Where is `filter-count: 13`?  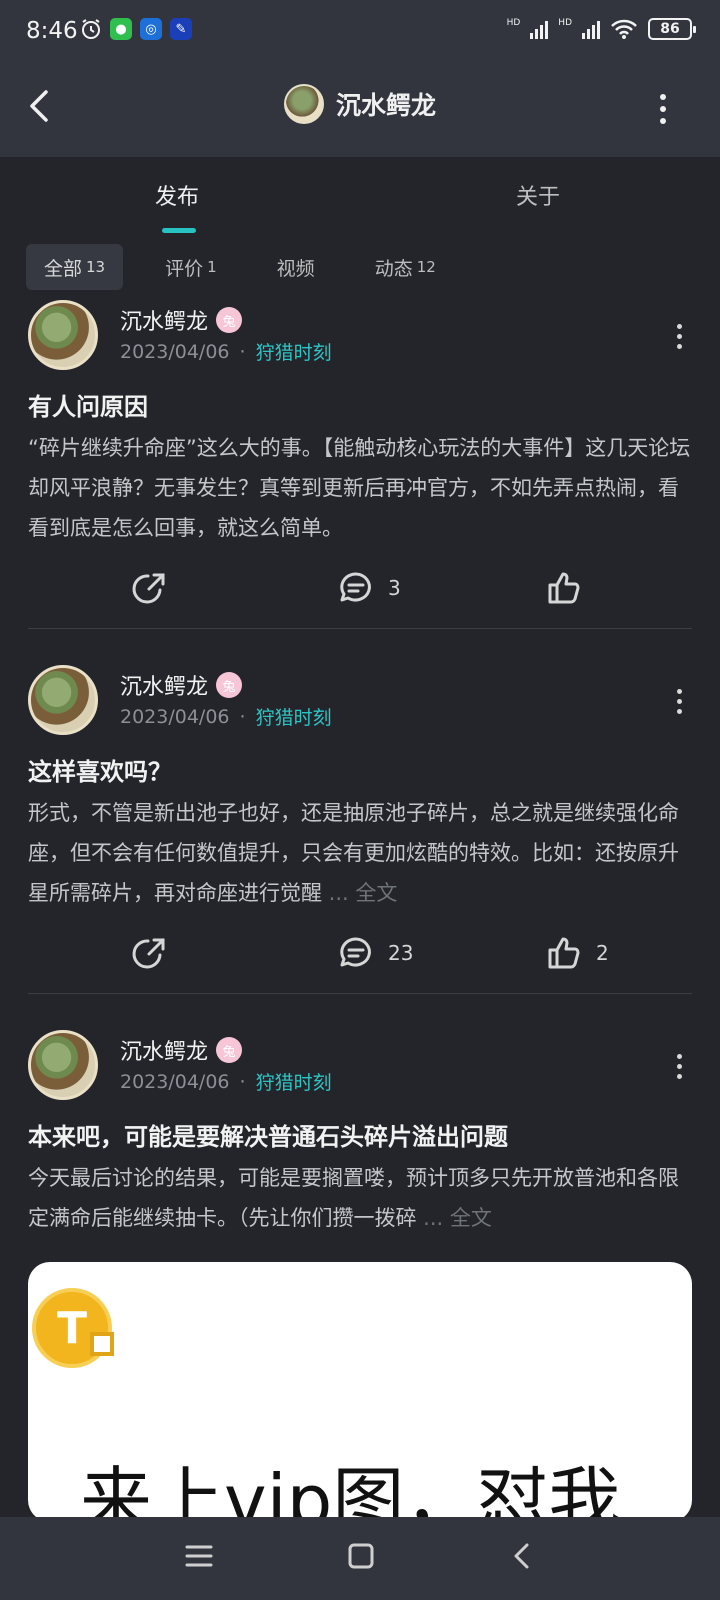 filter-count: 13 is located at coordinates (96, 267).